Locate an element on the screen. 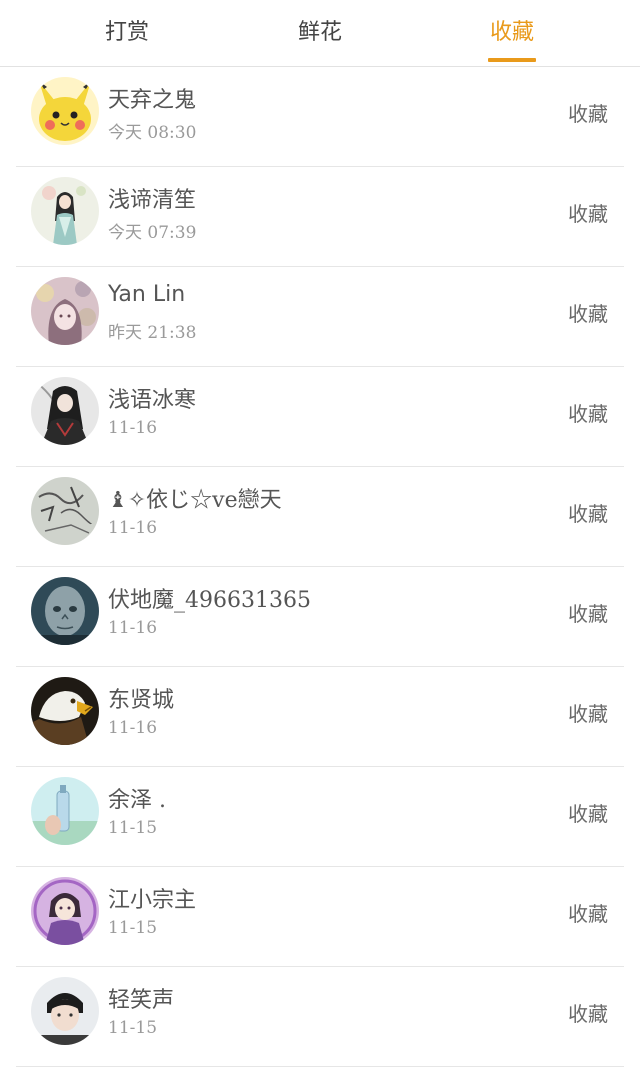  active-tab-indicator is located at coordinates (512, 60).